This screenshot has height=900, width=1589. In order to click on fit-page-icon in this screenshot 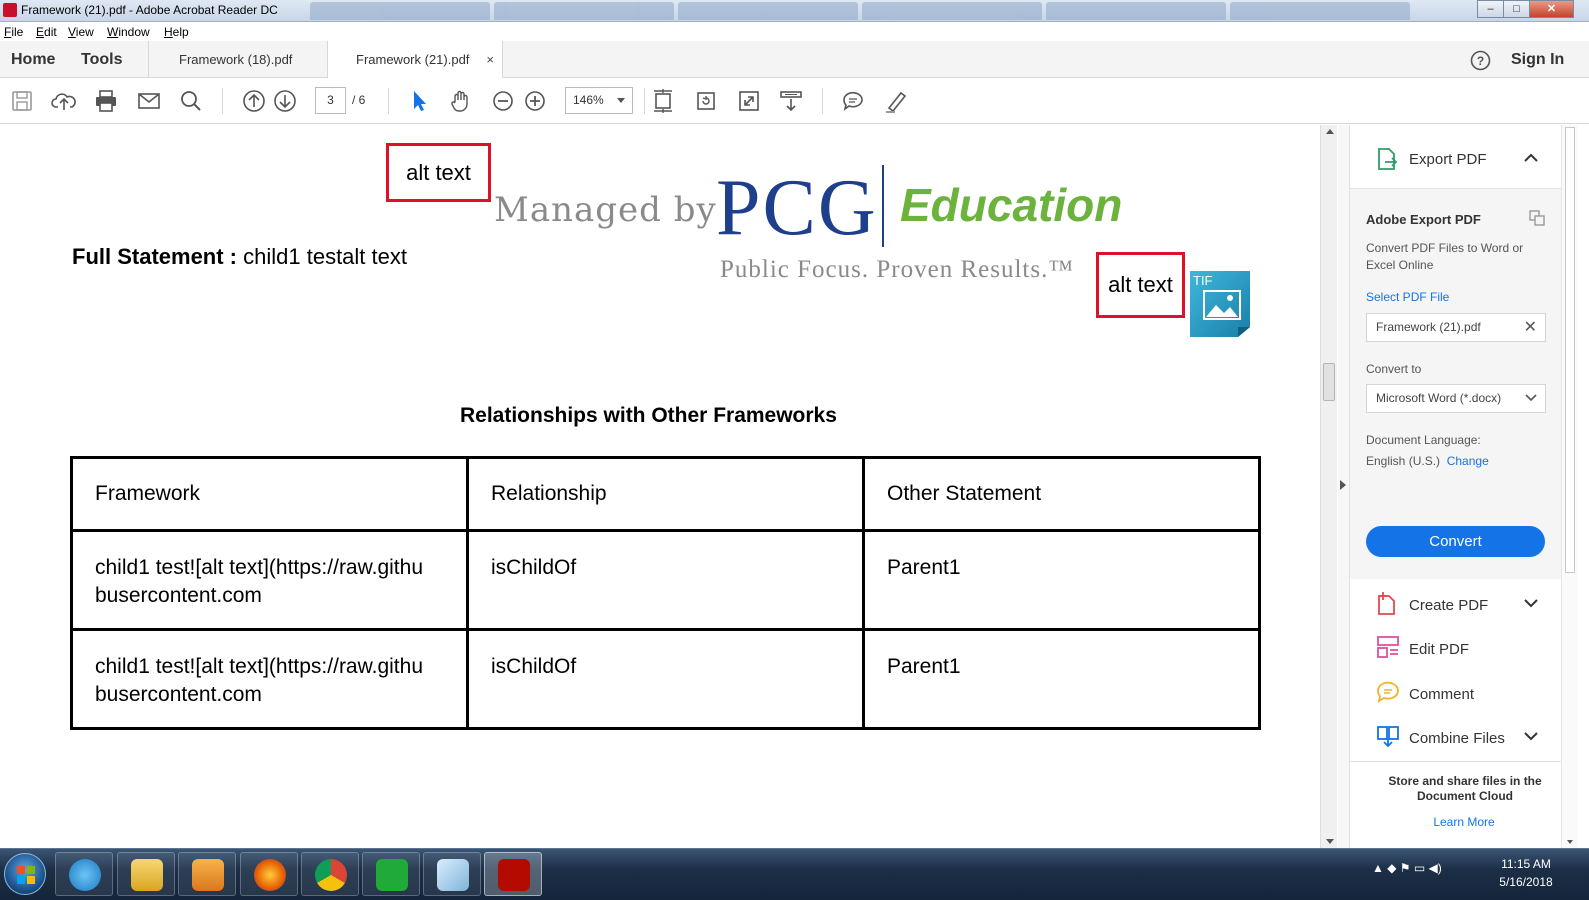, I will do `click(663, 101)`.